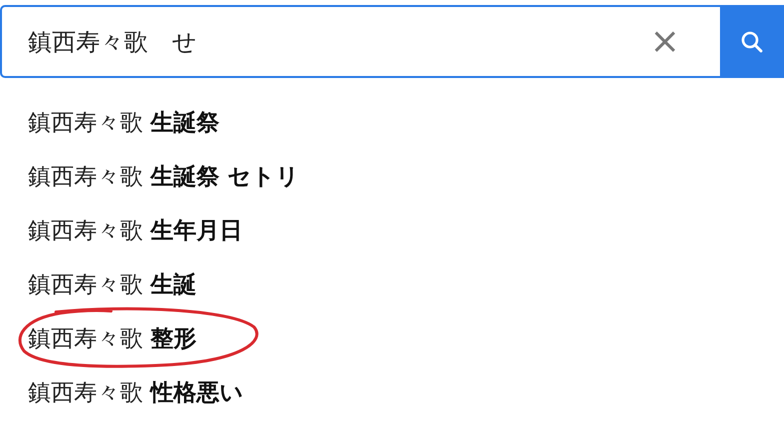  I want to click on suggestion-item: 鎮西寿々歌 生誕祭 セトリ, so click(164, 176).